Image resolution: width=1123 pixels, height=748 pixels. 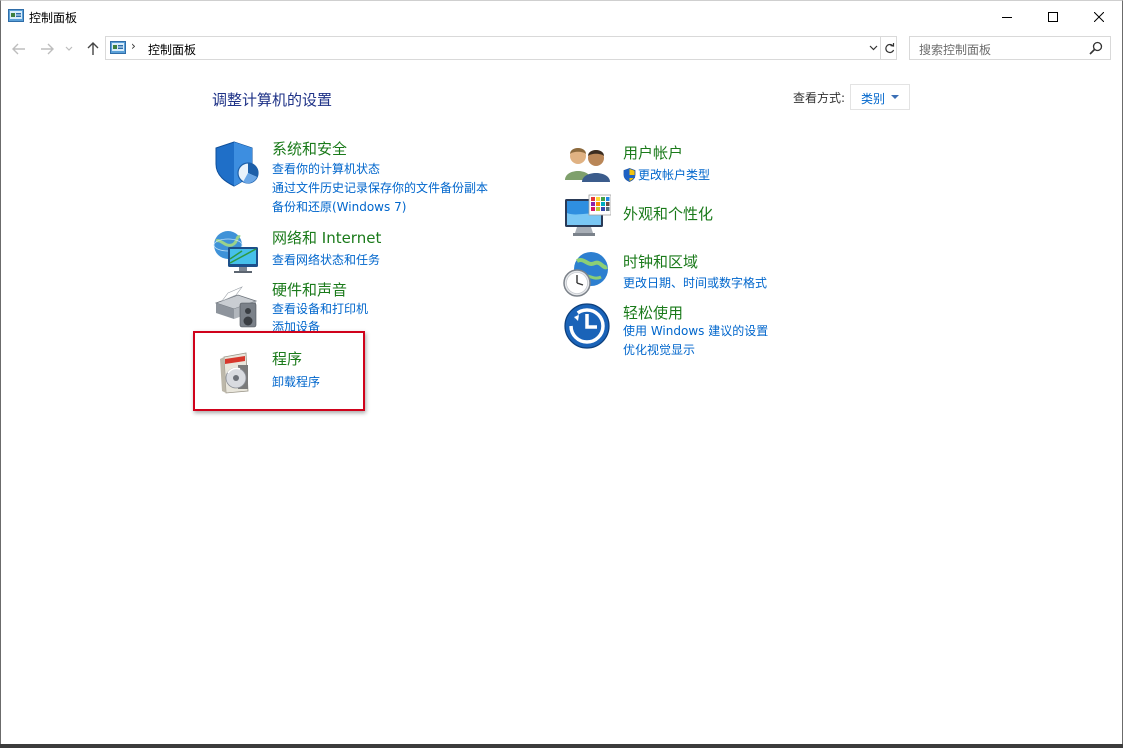 I want to click on category-ease-of-access: 轻松使用 使用 Windows 建议的设置 优化视觉显示, so click(x=713, y=330).